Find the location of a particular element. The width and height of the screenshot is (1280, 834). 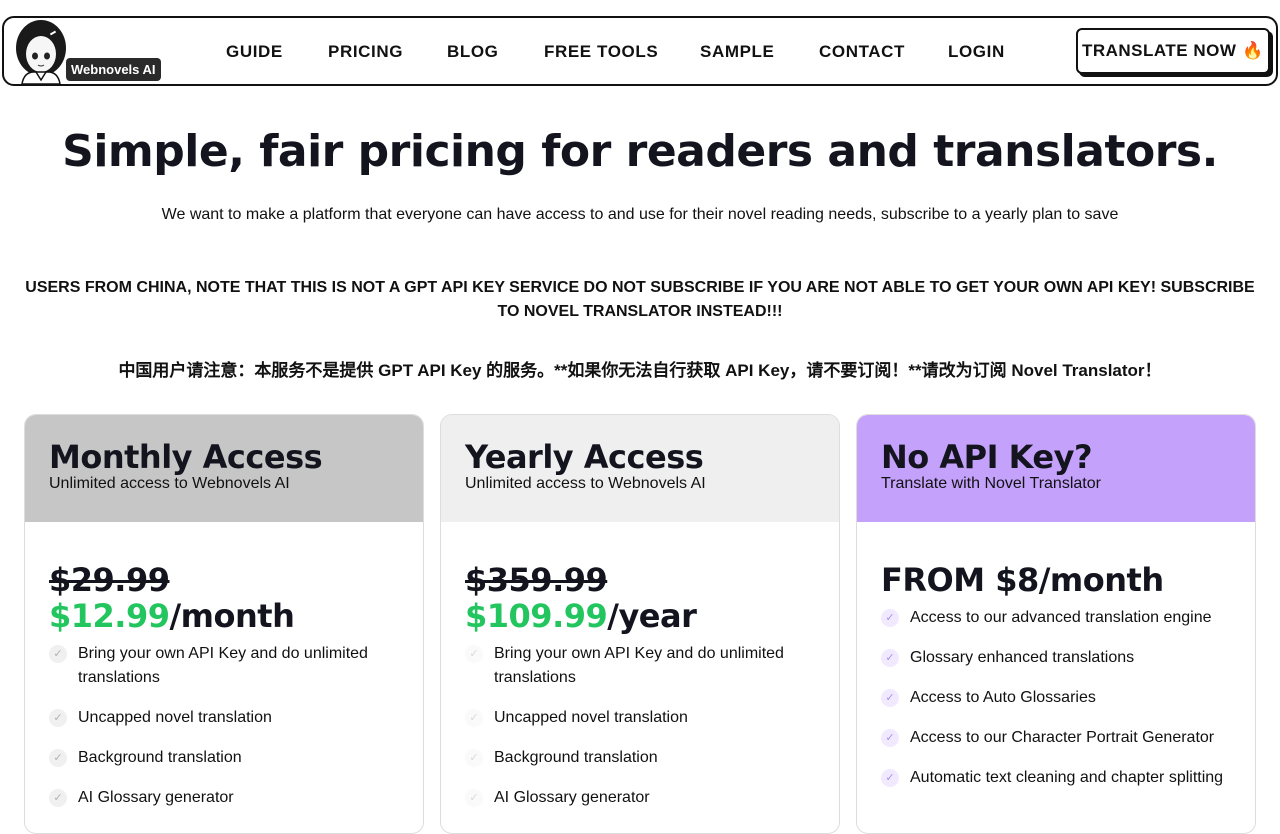

old-price: $359.99 is located at coordinates (536, 580).